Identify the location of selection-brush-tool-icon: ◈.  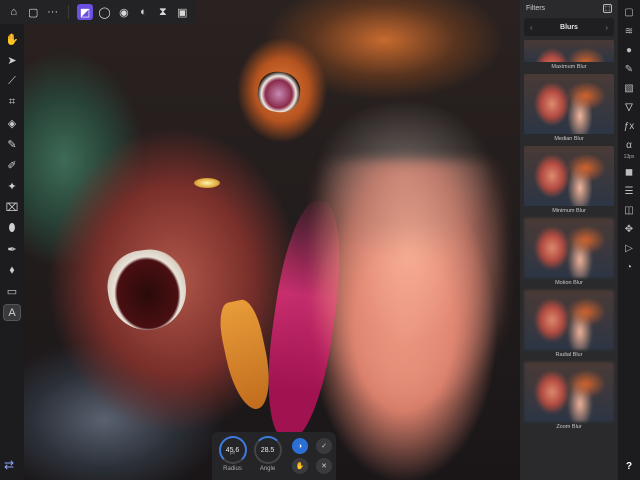
(12, 123).